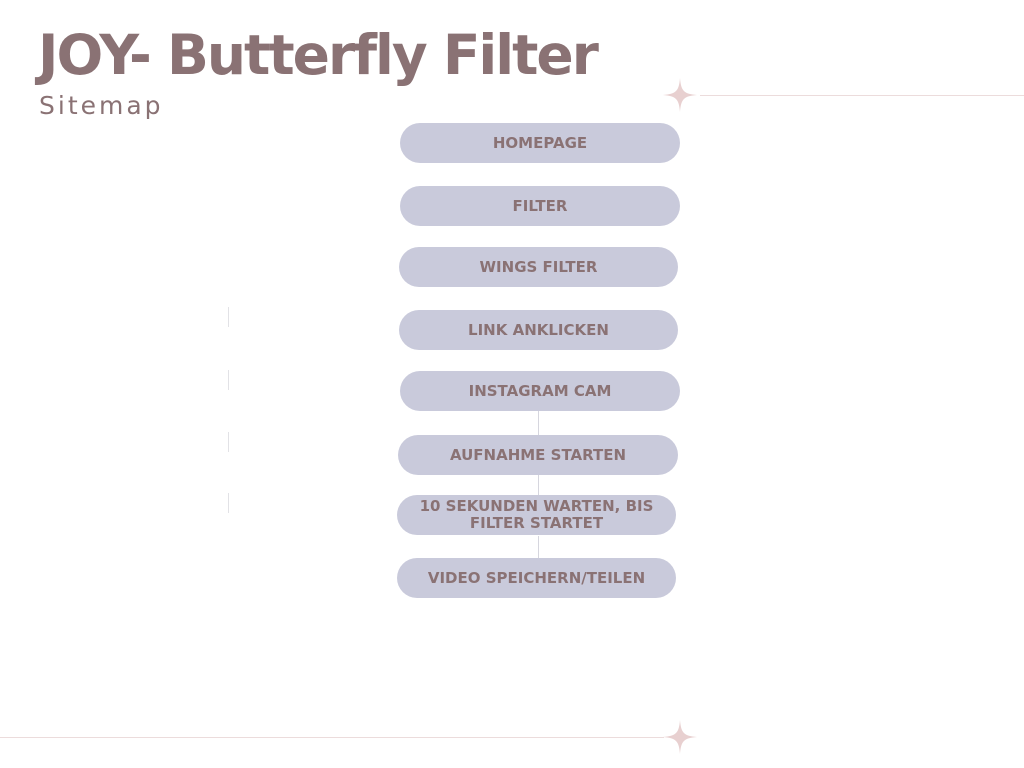  What do you see at coordinates (101, 105) in the screenshot?
I see `page-subtitle: Sitemap` at bounding box center [101, 105].